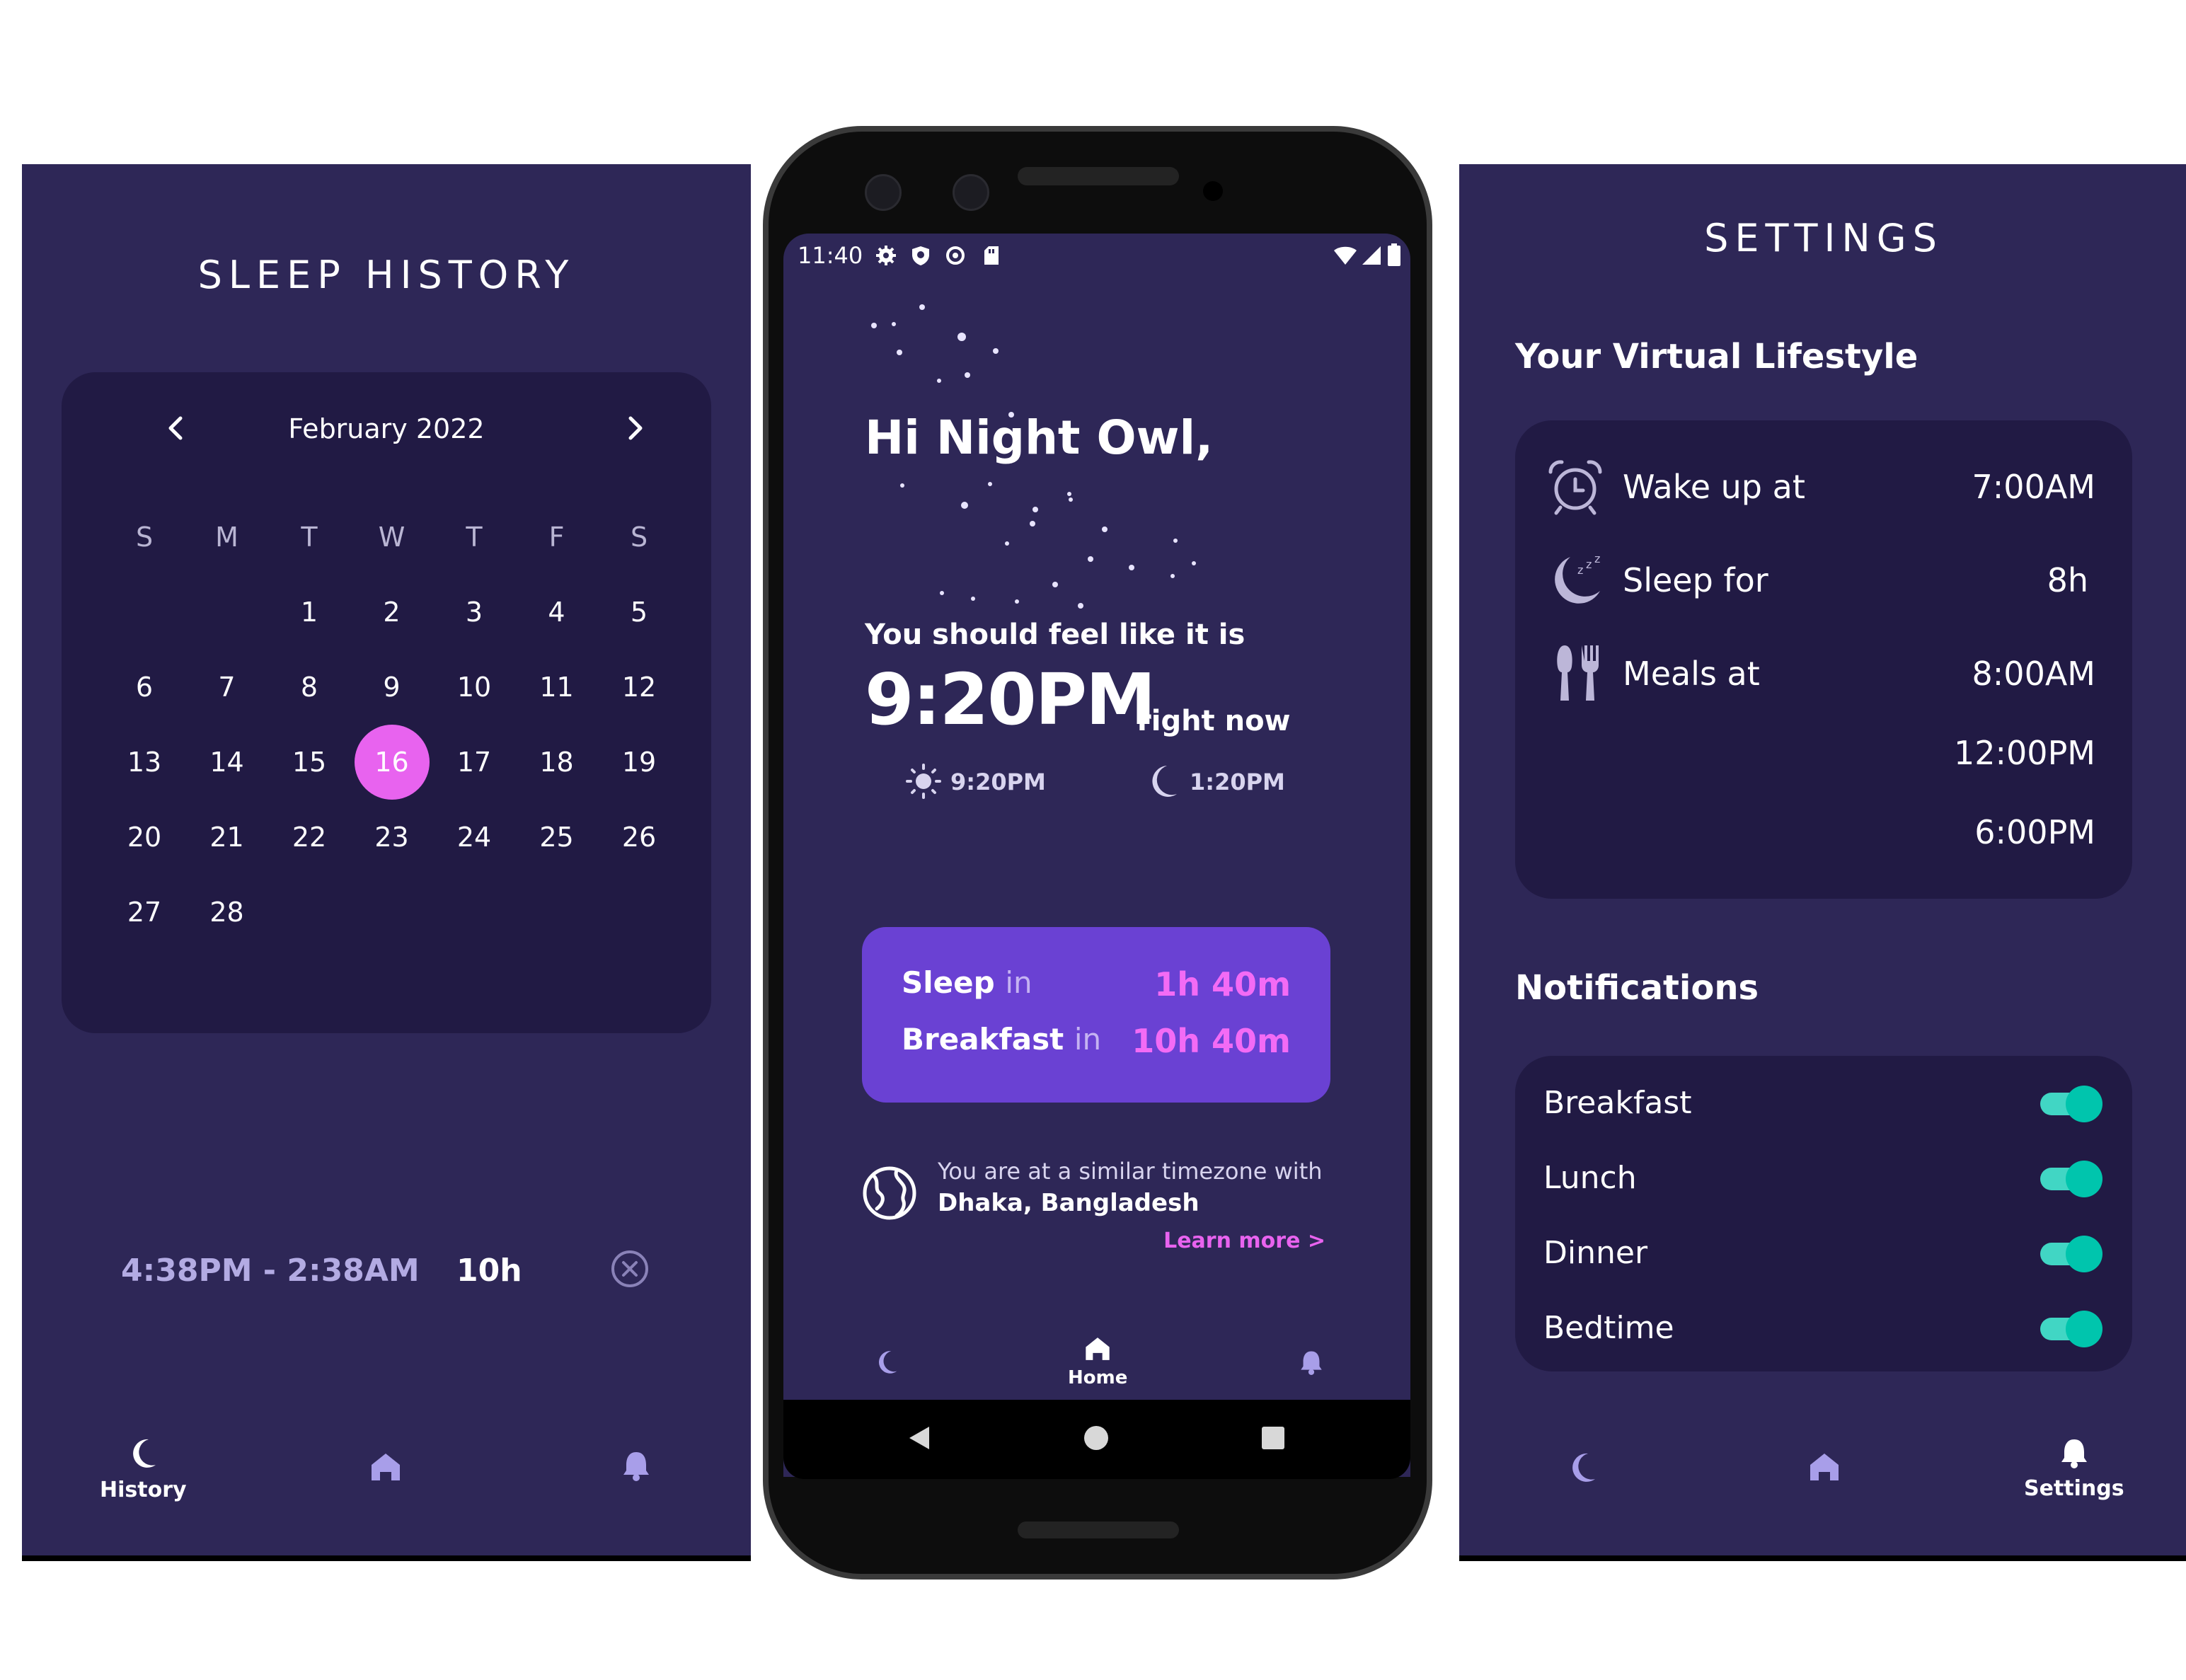 The image size is (2186, 1680). Describe the element at coordinates (1098, 1377) in the screenshot. I see `tab-home-label: Home` at that location.